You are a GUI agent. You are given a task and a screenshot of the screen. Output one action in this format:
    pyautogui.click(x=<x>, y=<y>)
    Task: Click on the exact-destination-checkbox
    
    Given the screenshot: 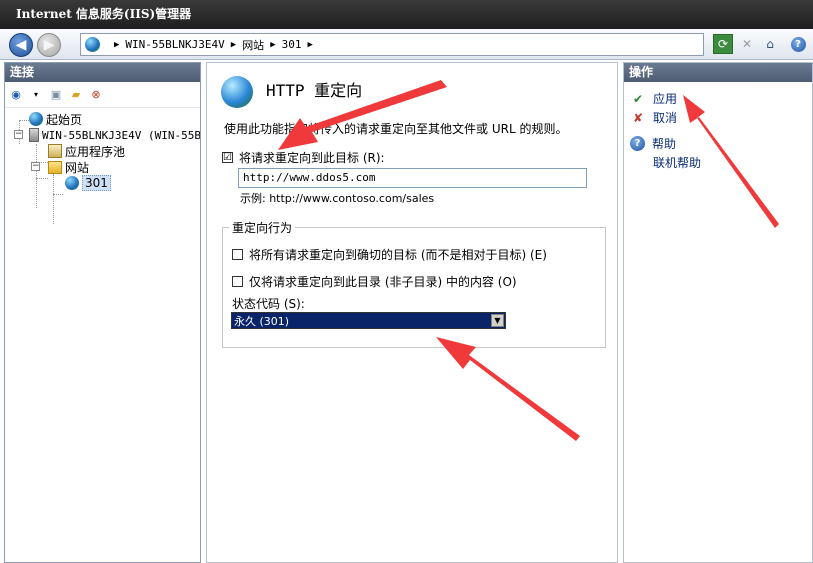 What is the action you would take?
    pyautogui.click(x=237, y=254)
    